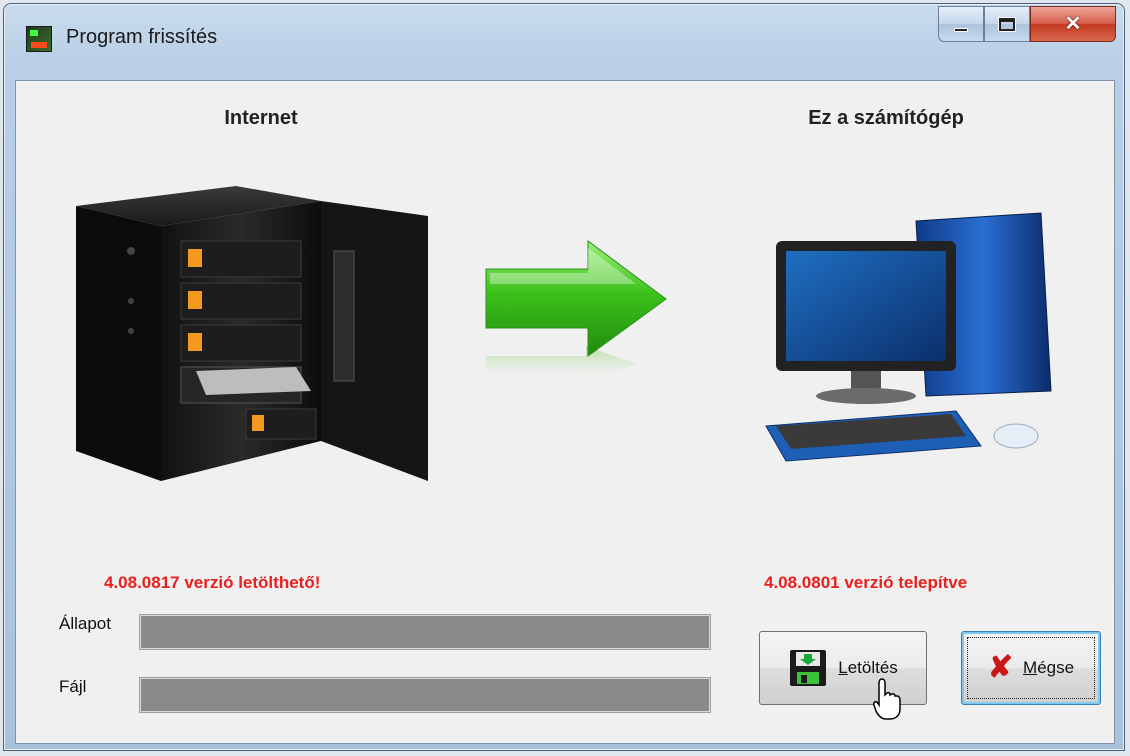 This screenshot has width=1130, height=756. I want to click on red-x-icon: ✘, so click(1000, 667).